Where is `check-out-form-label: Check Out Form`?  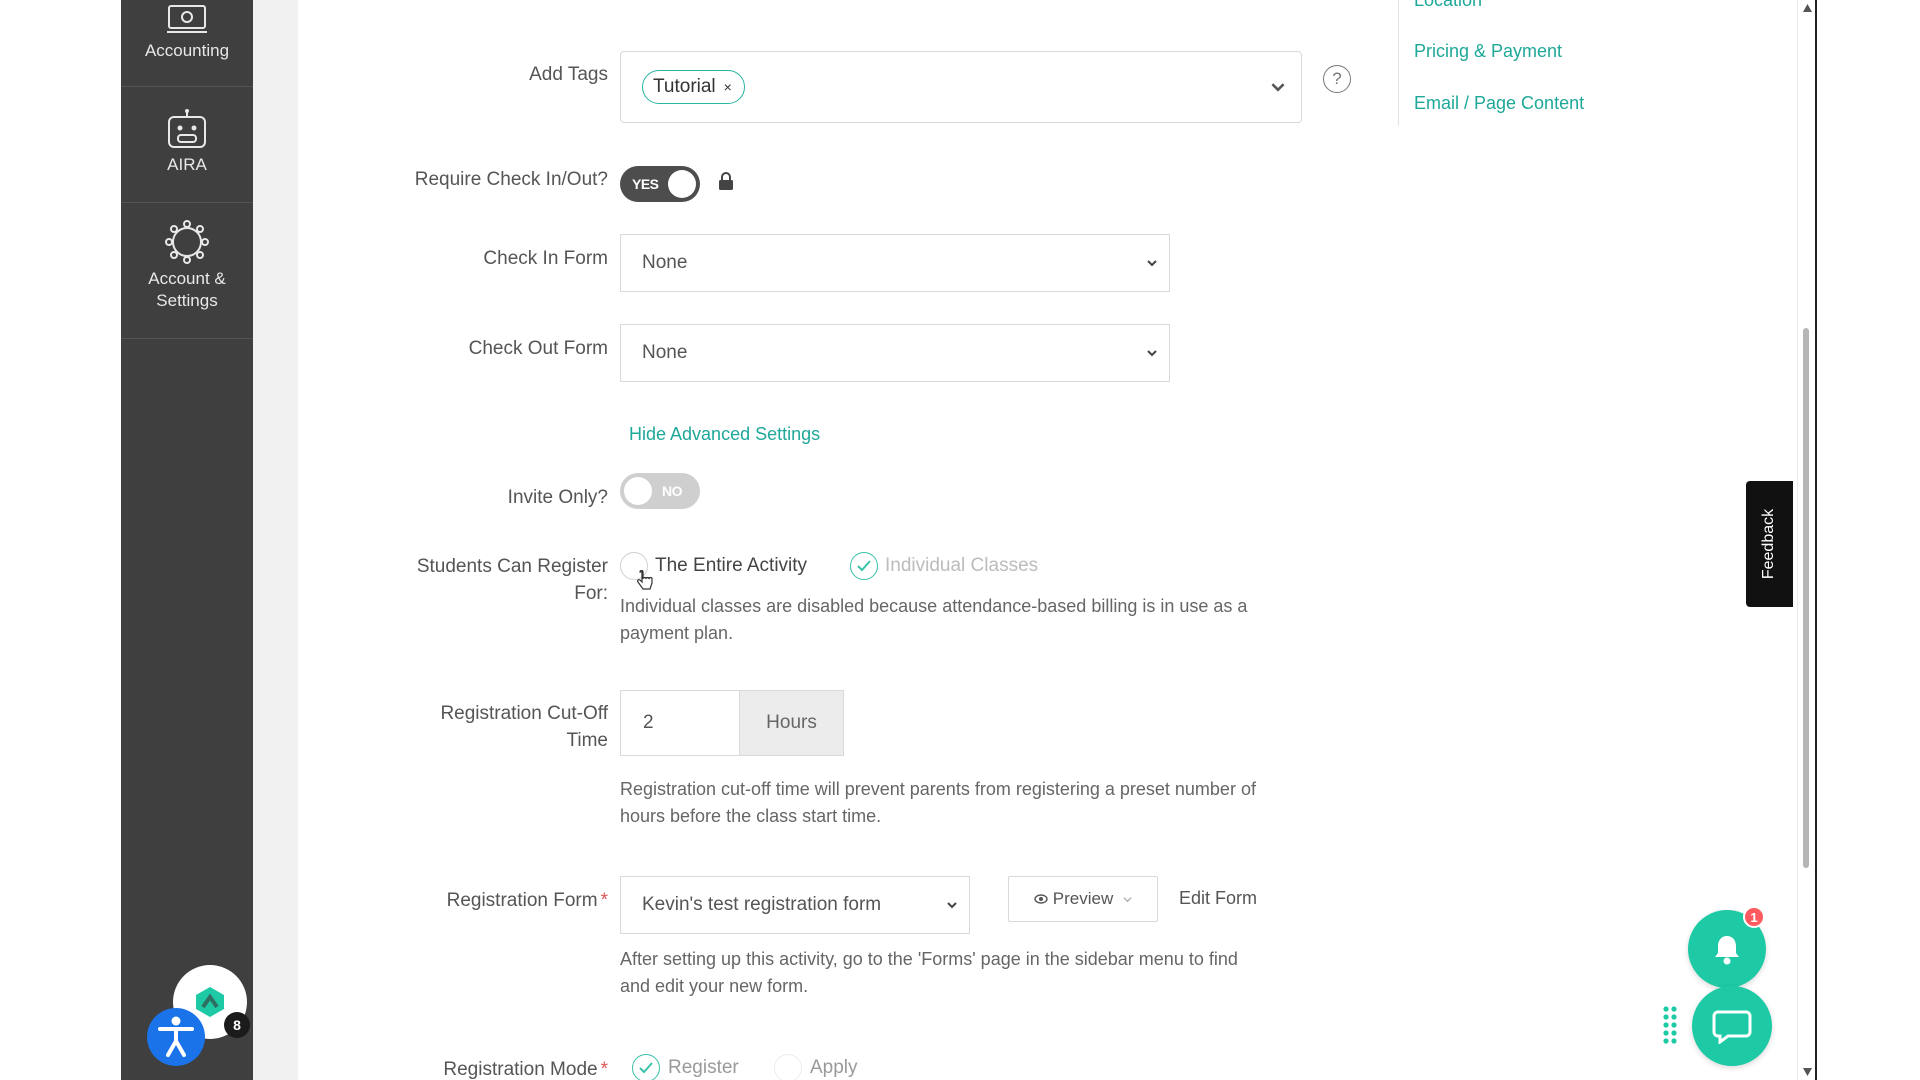
check-out-form-label: Check Out Form is located at coordinates (538, 348).